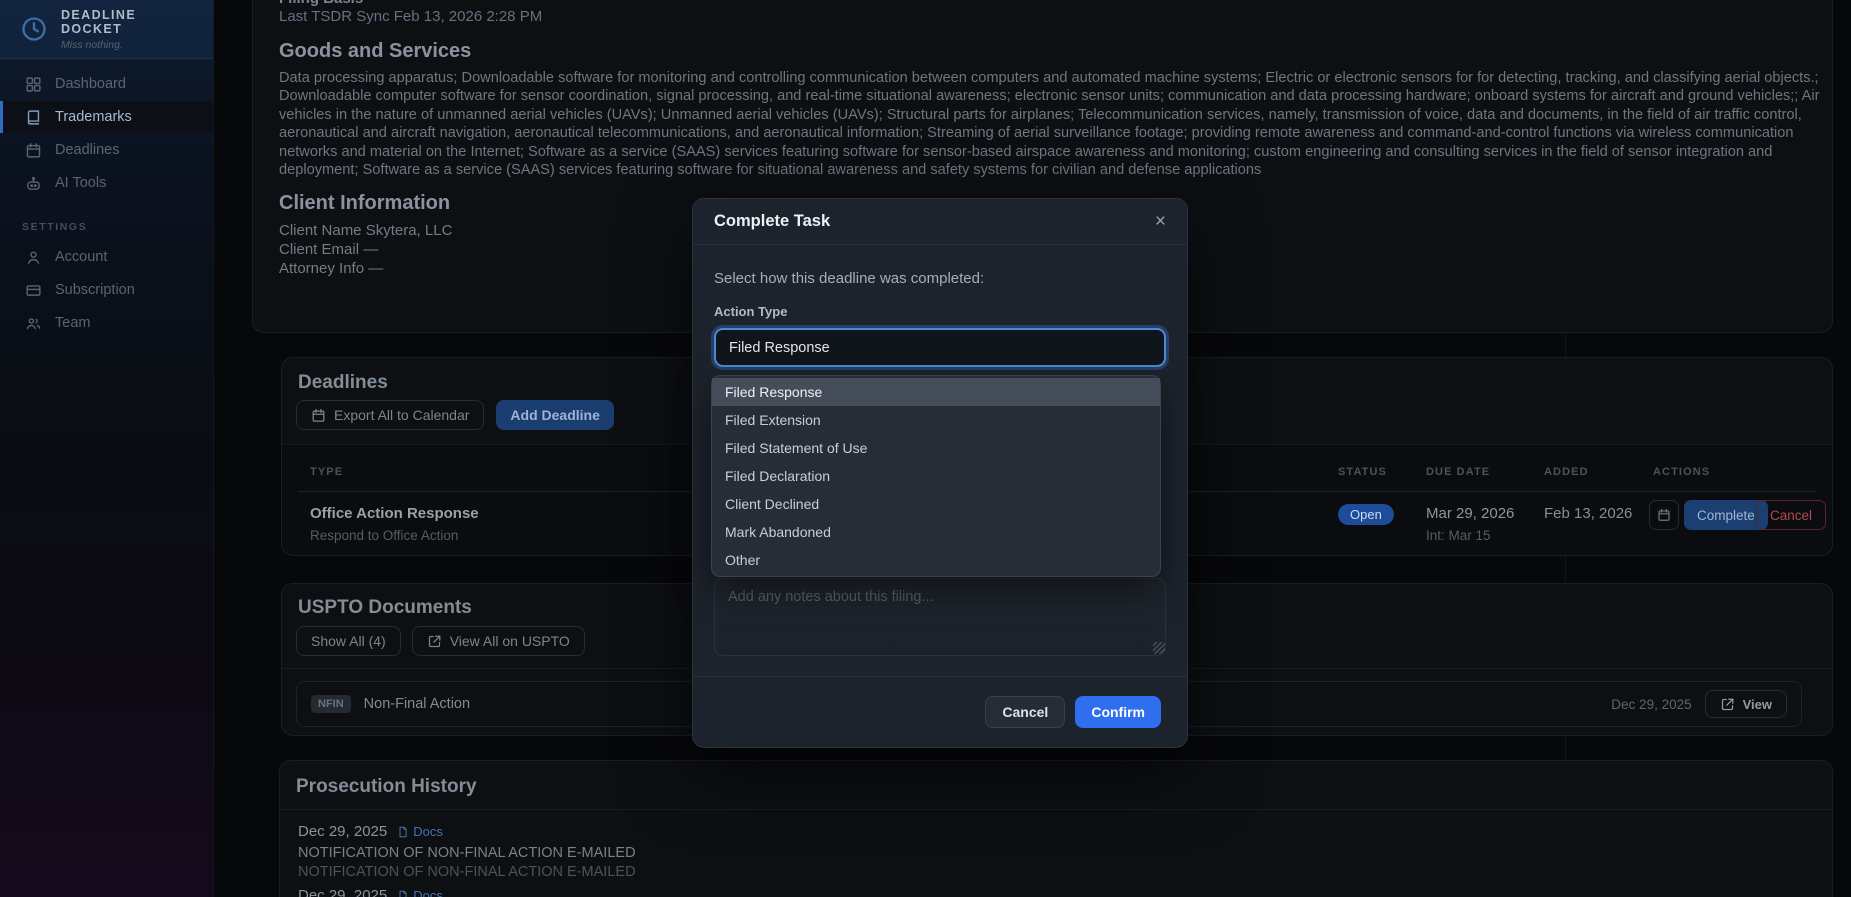 Image resolution: width=1851 pixels, height=897 pixels. What do you see at coordinates (366, 230) in the screenshot?
I see `client-name: Client Name Skytera, LLC` at bounding box center [366, 230].